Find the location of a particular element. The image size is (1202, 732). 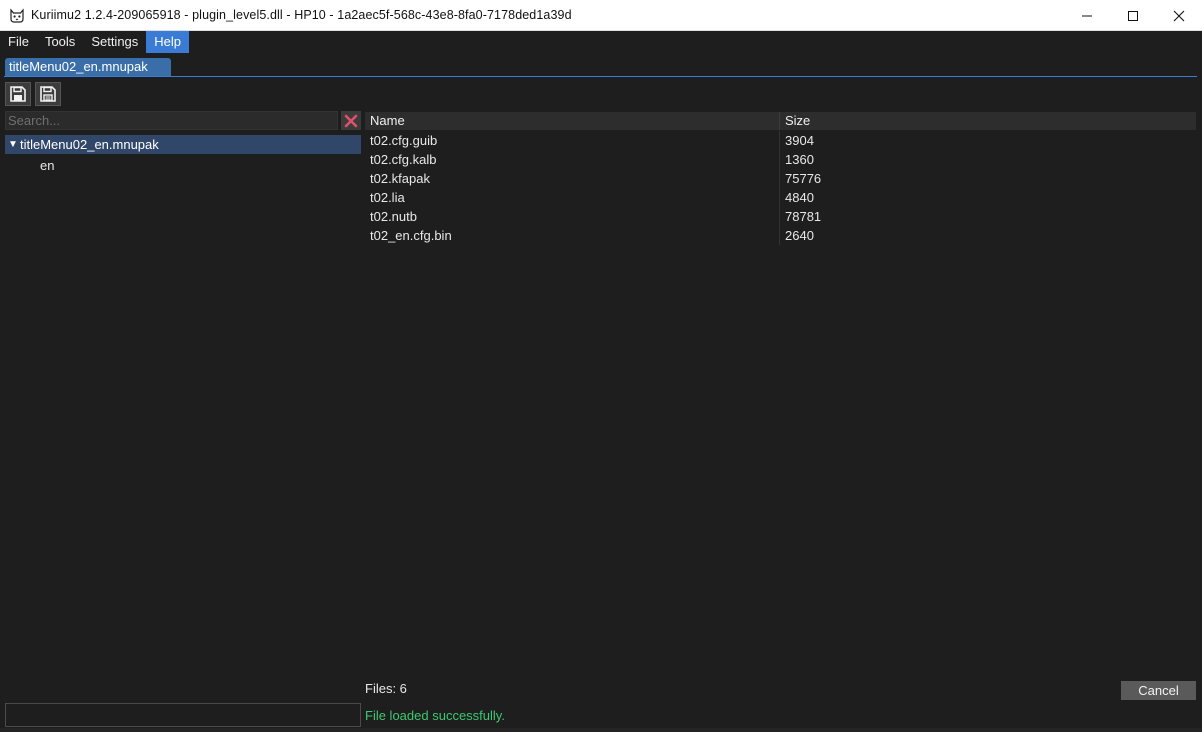

table-row: t02.cfg.kalb 1360 is located at coordinates (780, 159).